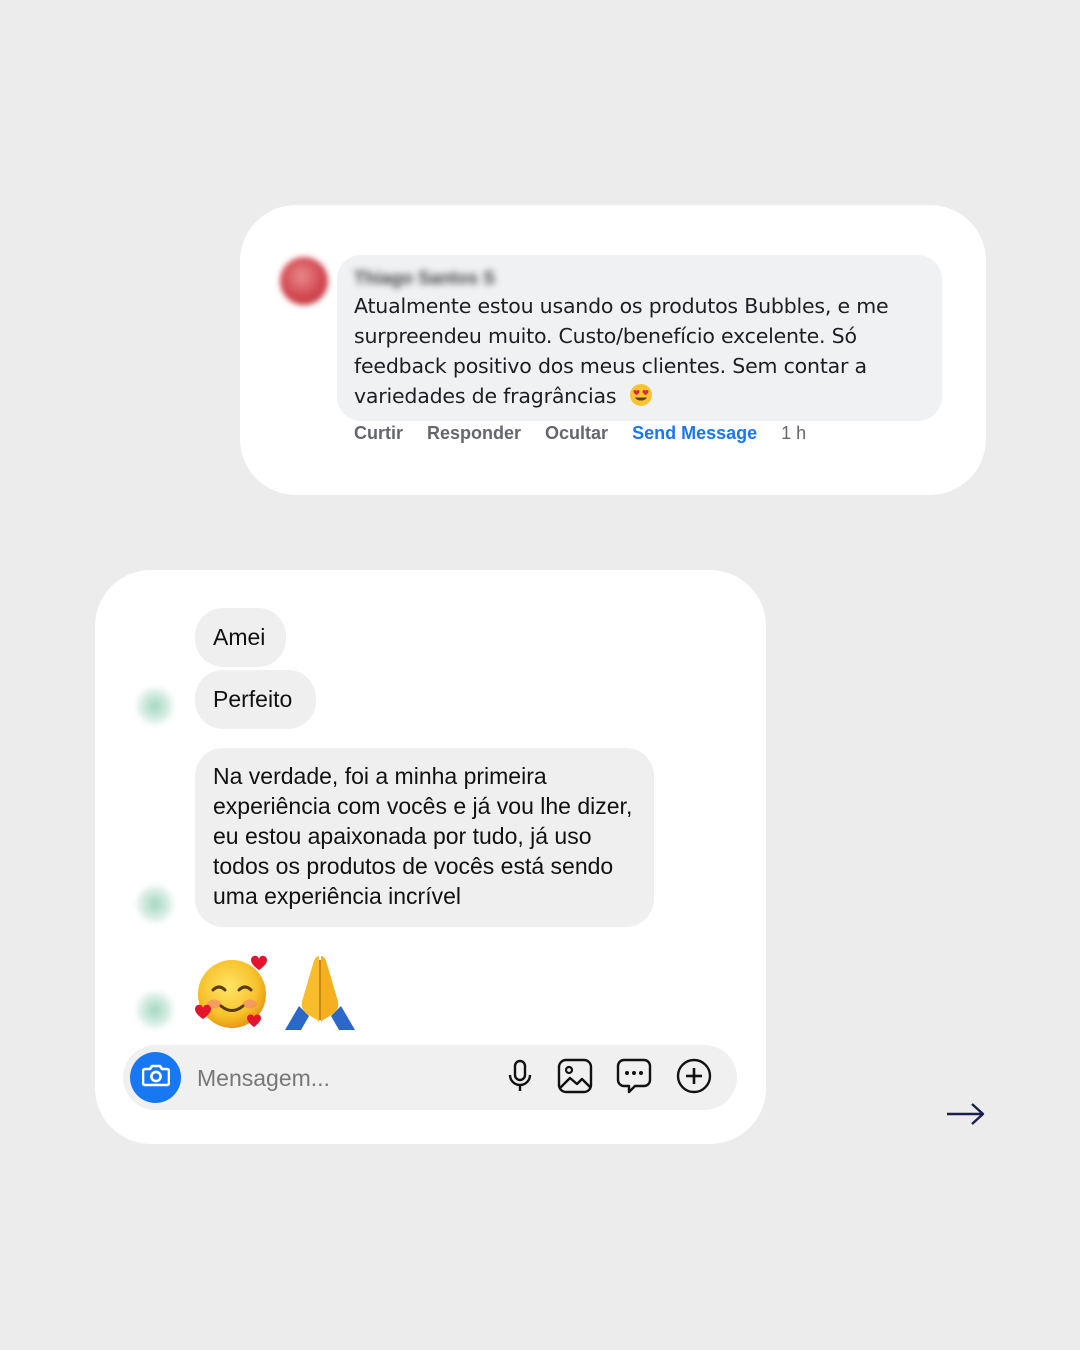 The height and width of the screenshot is (1350, 1080). Describe the element at coordinates (255, 699) in the screenshot. I see `message-bubble: Perfeito` at that location.